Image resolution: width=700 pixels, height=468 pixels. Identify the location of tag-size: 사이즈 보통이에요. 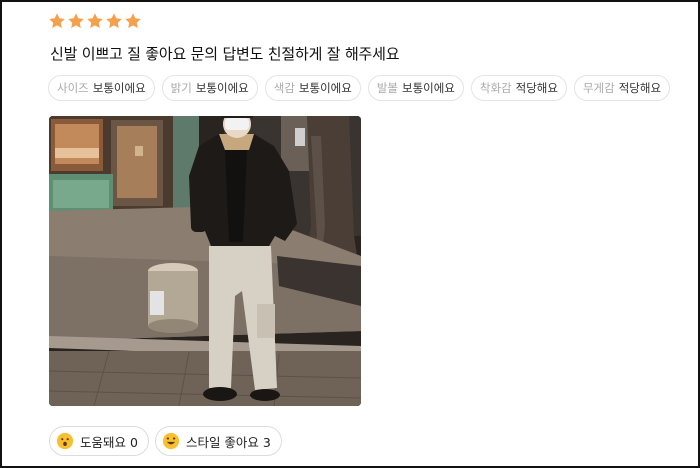
(101, 88).